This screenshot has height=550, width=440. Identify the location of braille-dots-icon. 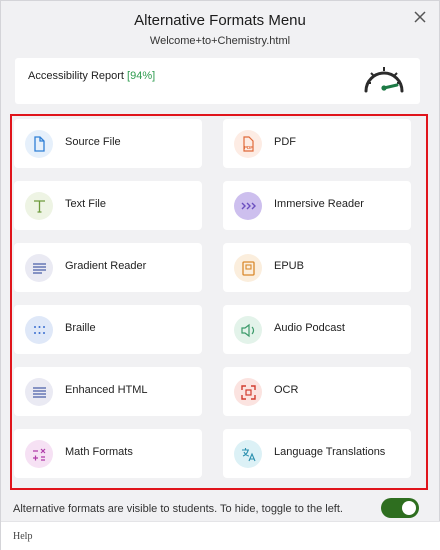
(39, 330).